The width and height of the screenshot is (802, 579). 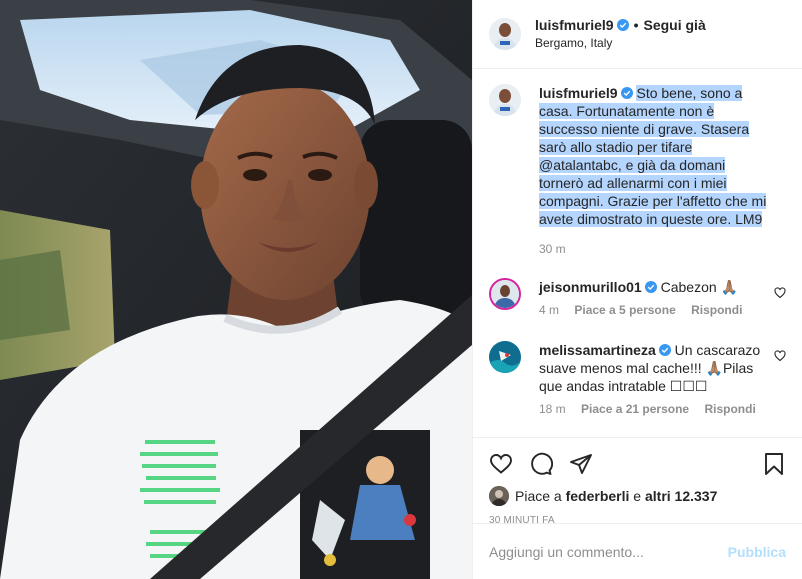 I want to click on likes-conjunction: e, so click(x=637, y=496).